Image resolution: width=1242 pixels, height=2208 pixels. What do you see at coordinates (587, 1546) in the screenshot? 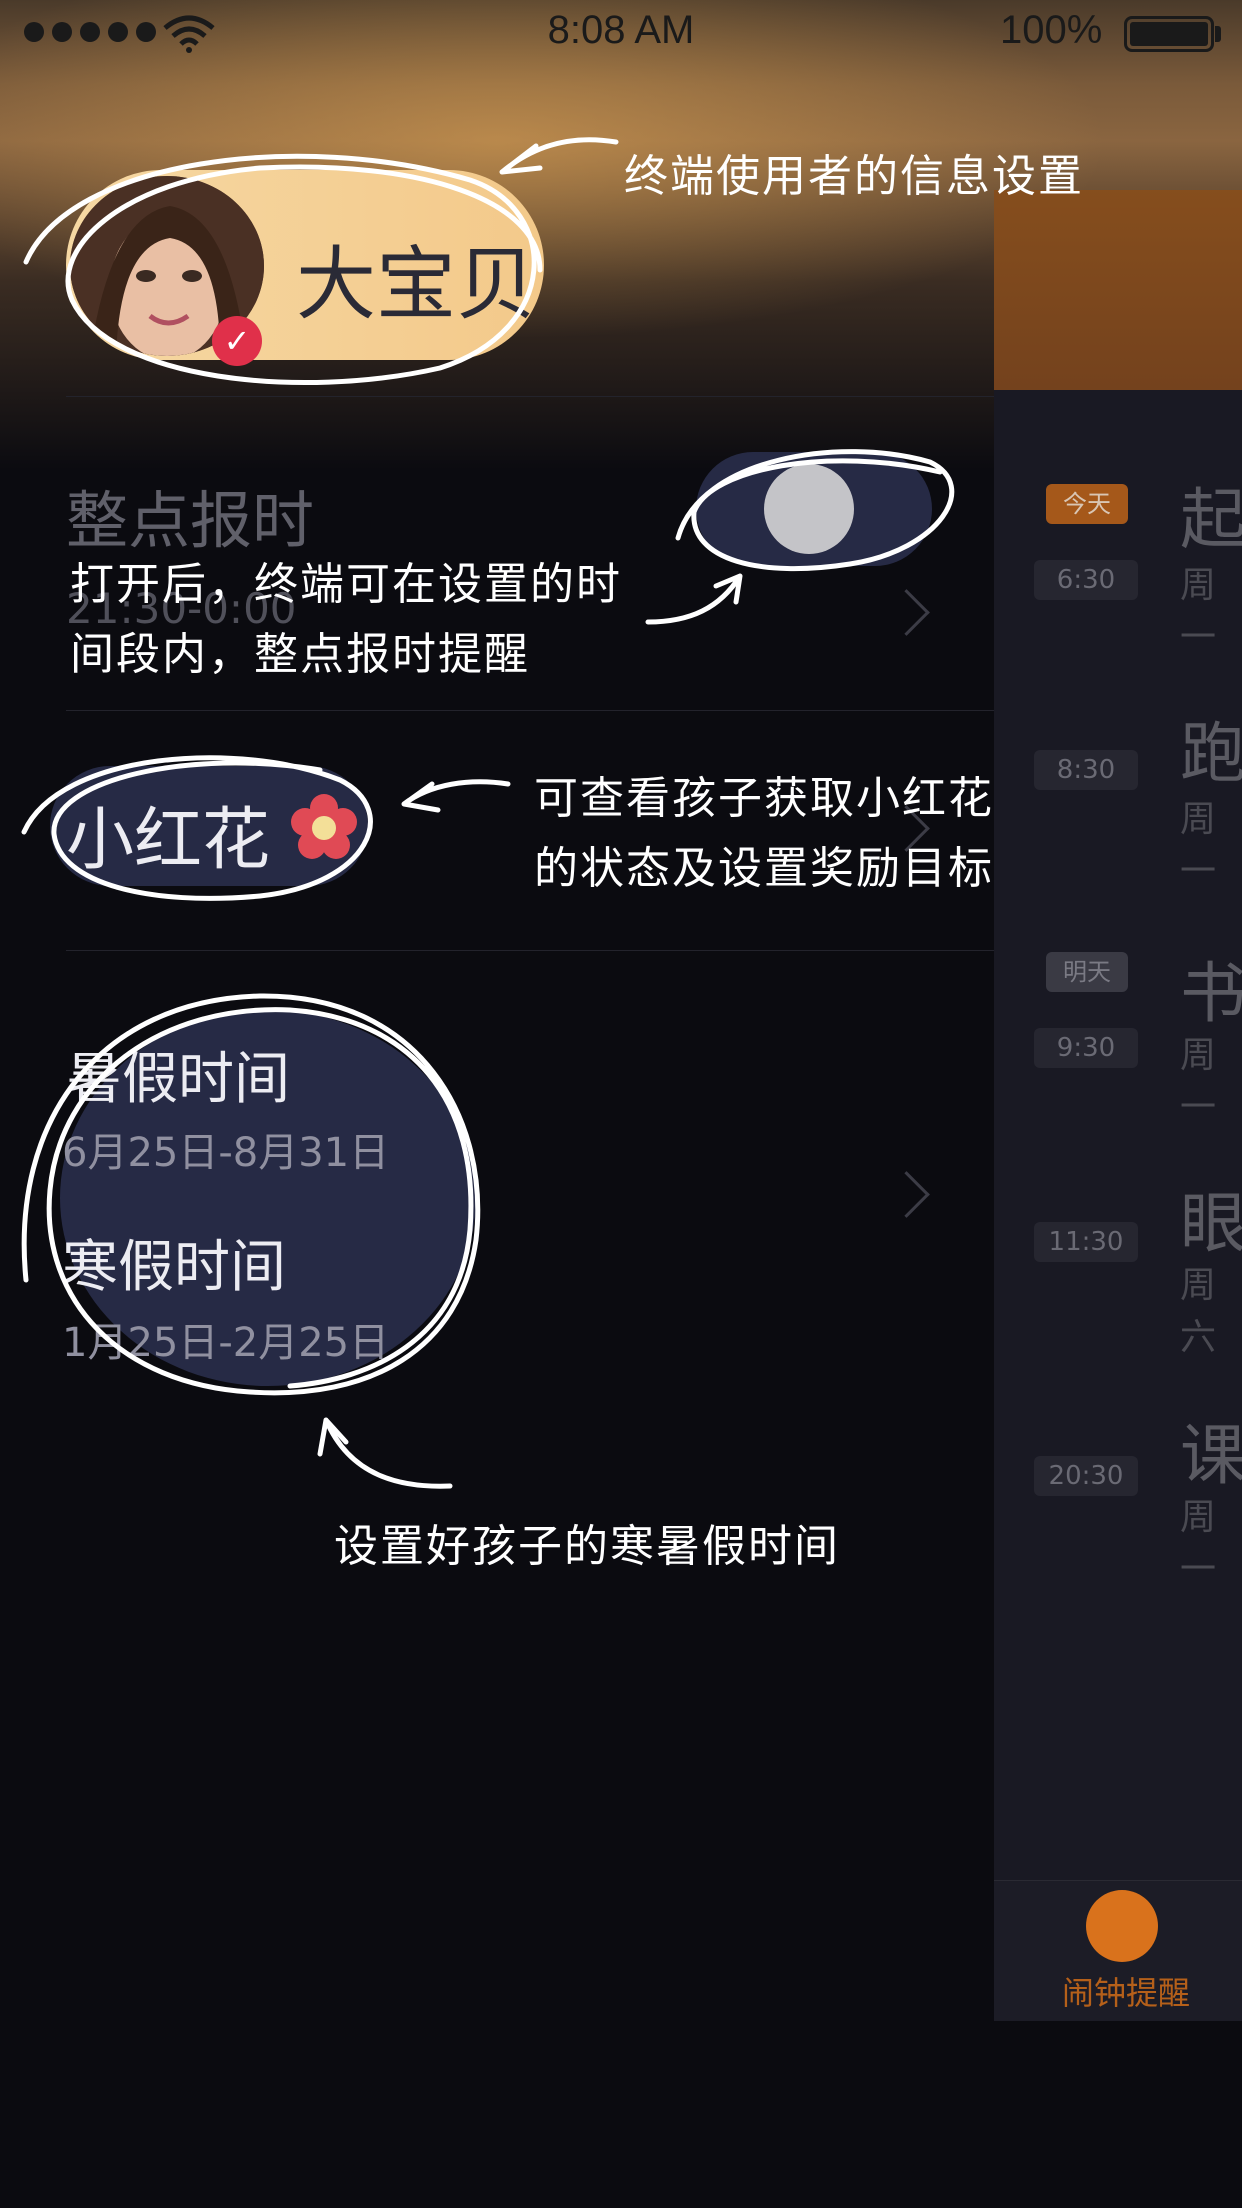
I see `holiday-annotation: 设置好孩子的寒暑假时间` at bounding box center [587, 1546].